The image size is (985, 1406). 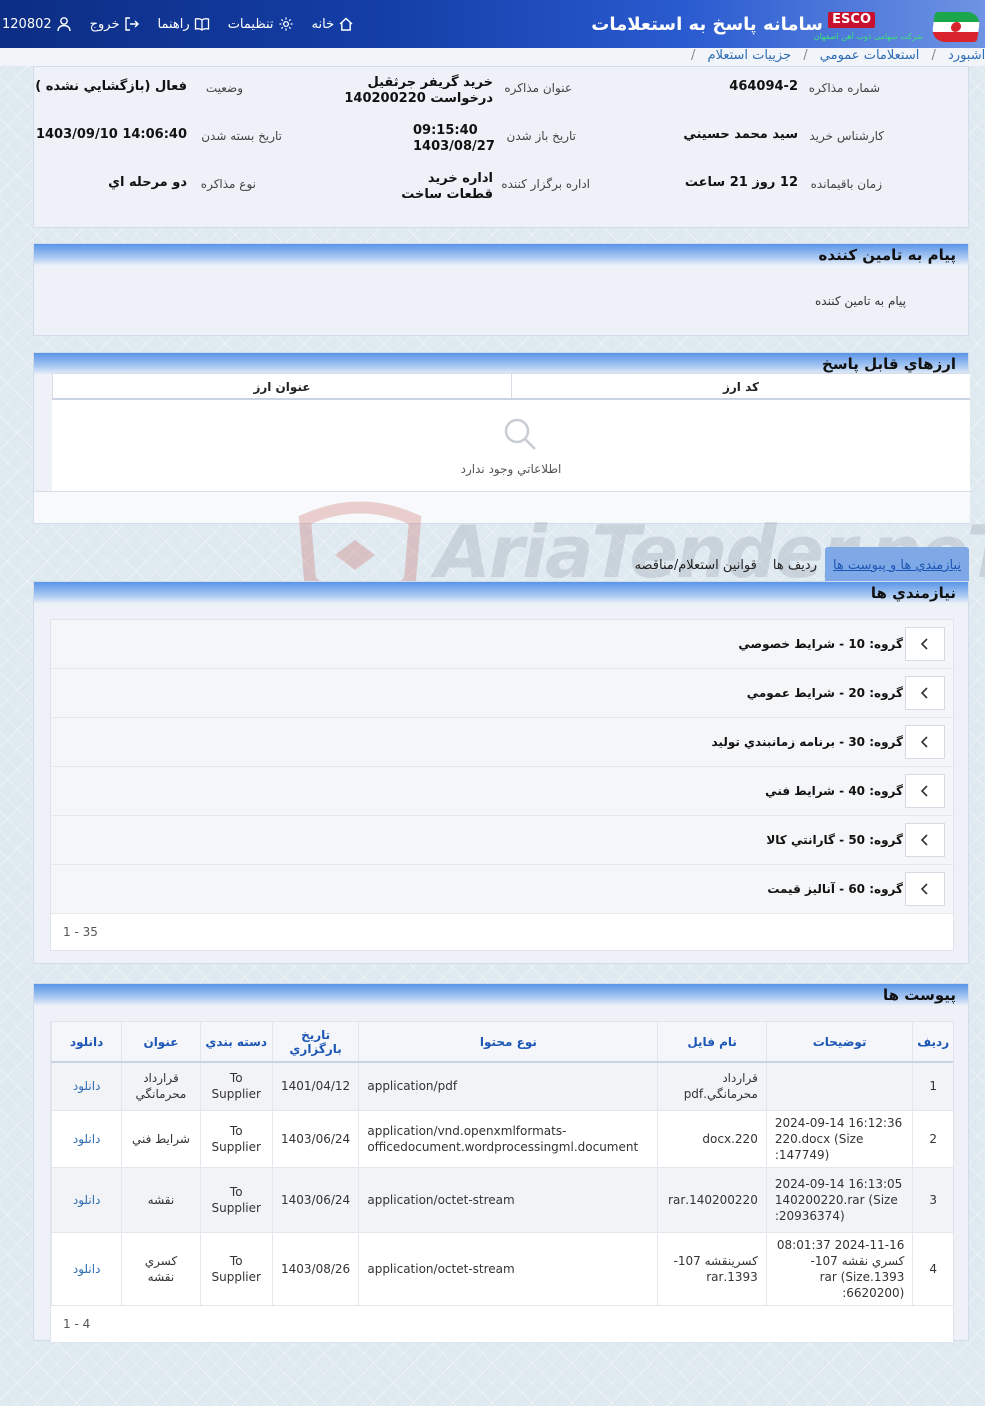 I want to click on tab-needs-attachments: نيازمندي ها و پيوست ها, so click(x=896, y=564).